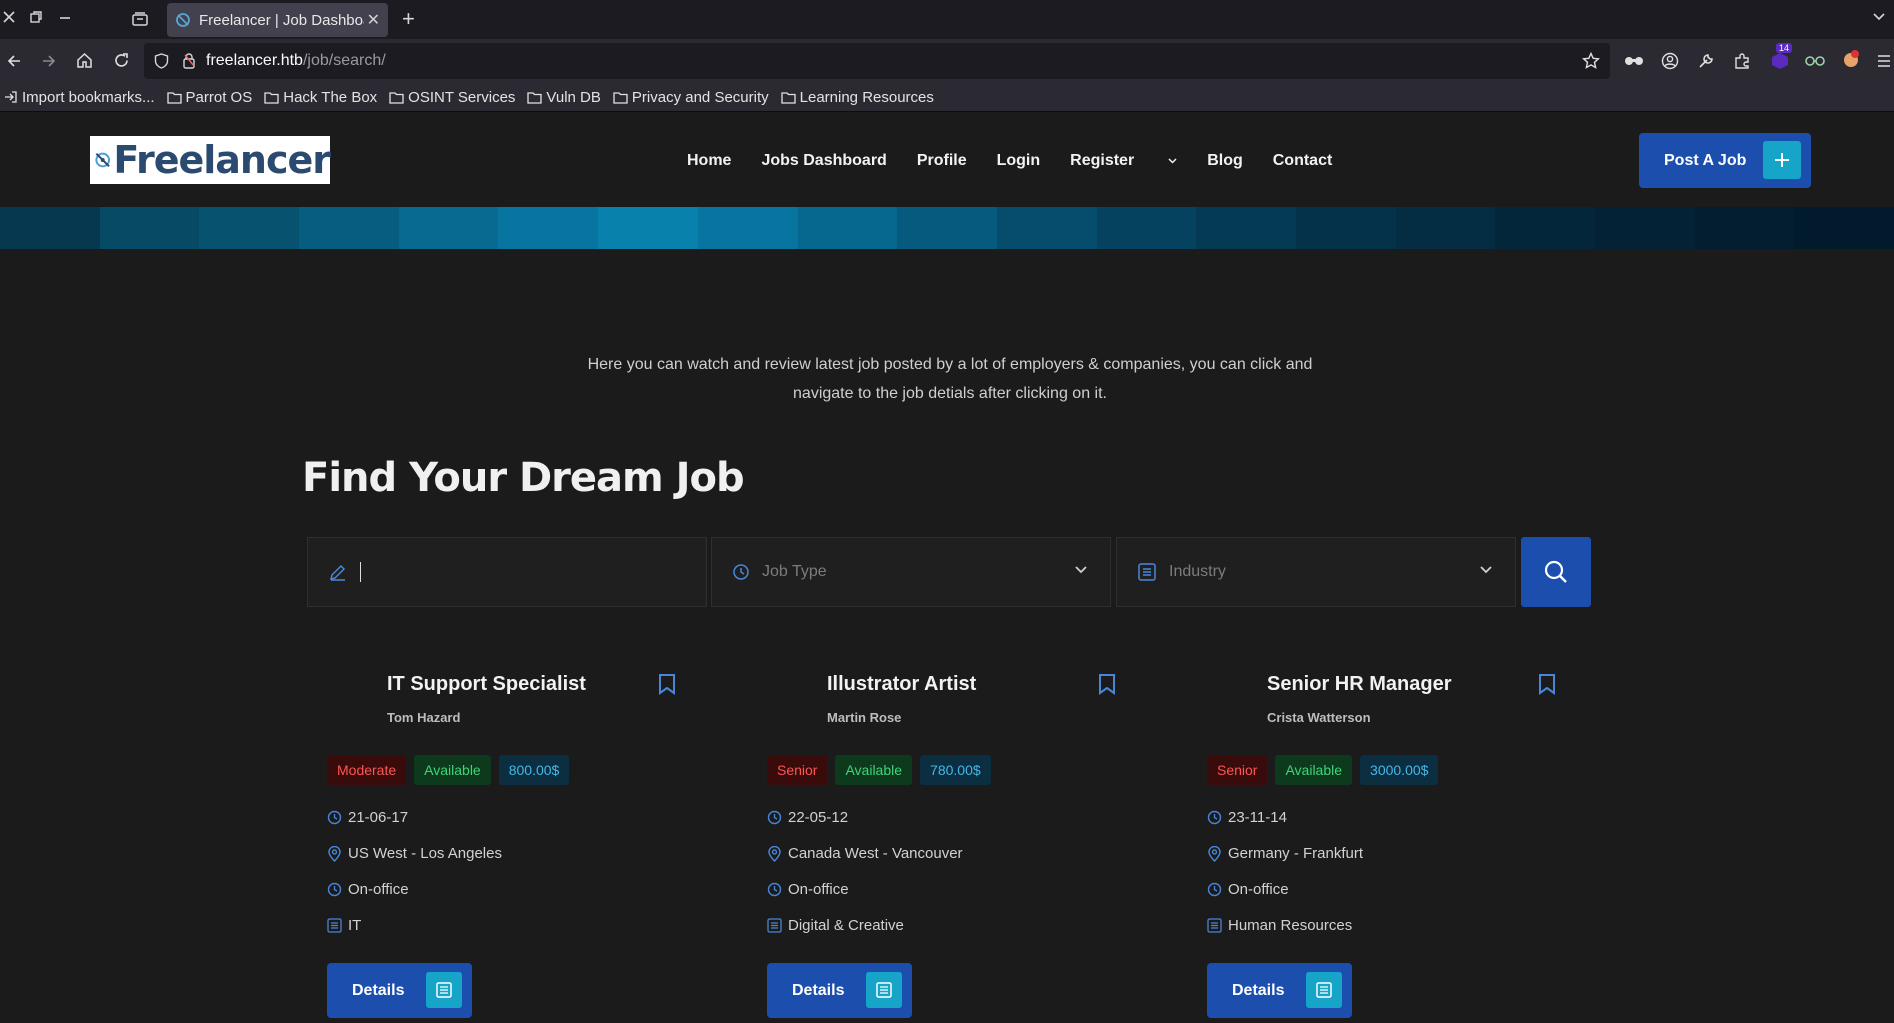  Describe the element at coordinates (360, 572) in the screenshot. I see `text-cursor` at that location.